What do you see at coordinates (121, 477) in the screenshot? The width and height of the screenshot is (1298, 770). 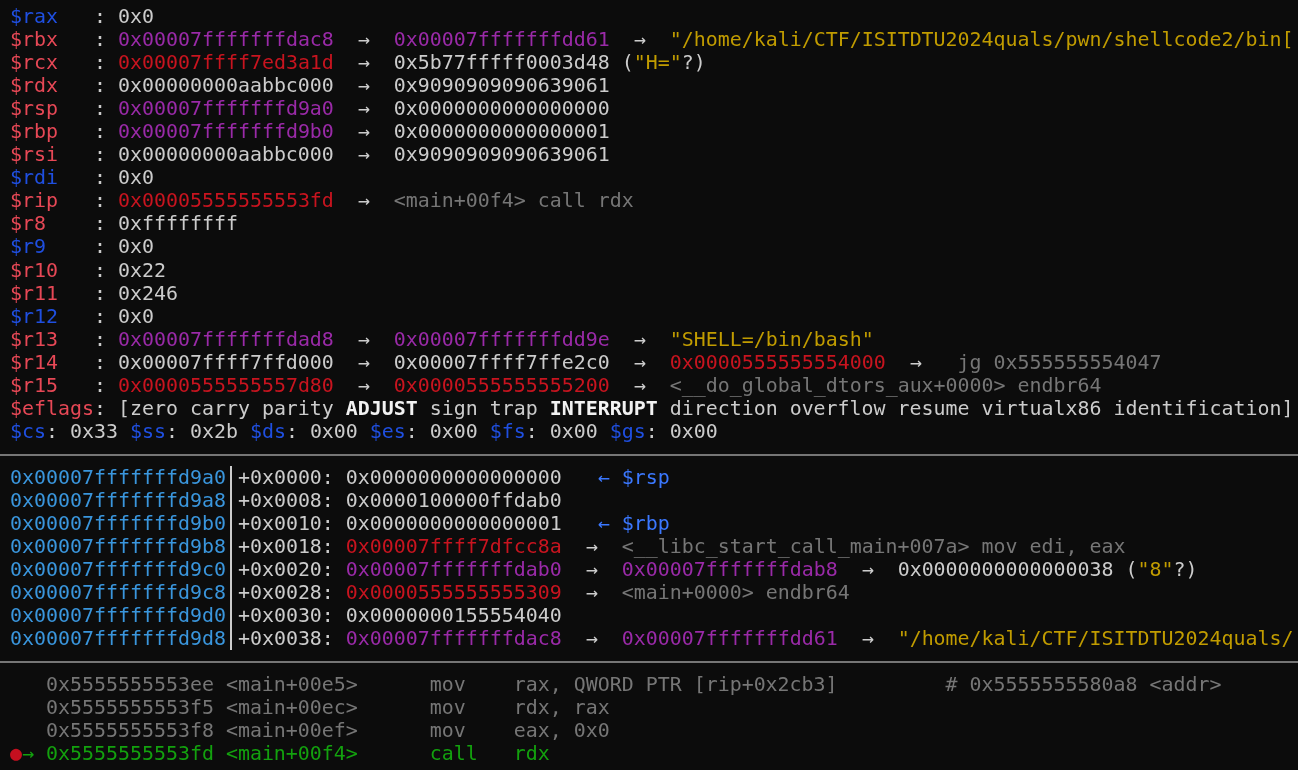 I see `stack-address: 0x00007fffffffd9a0` at bounding box center [121, 477].